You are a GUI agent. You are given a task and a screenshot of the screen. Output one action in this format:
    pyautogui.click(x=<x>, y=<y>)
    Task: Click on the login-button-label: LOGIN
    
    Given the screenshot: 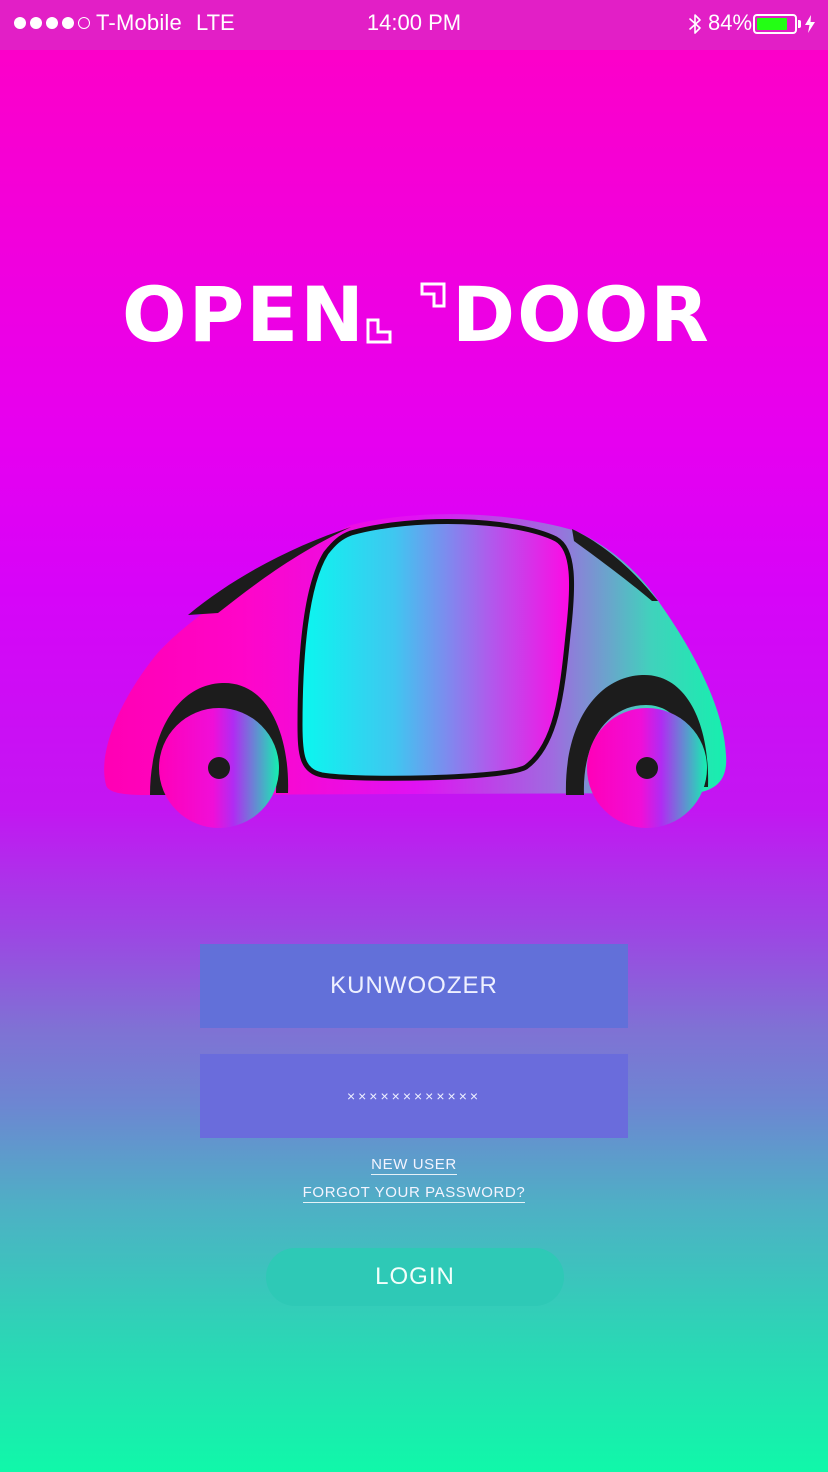 What is the action you would take?
    pyautogui.click(x=415, y=1276)
    